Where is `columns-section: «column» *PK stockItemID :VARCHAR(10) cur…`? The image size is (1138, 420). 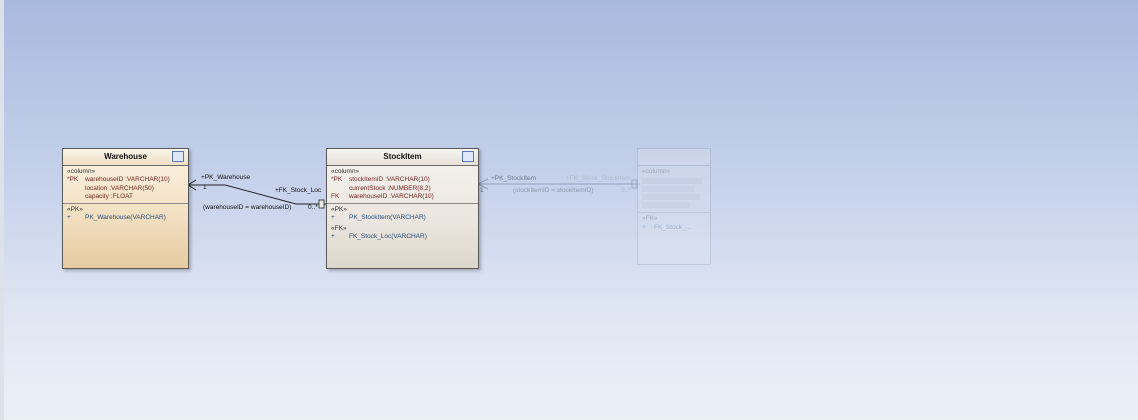
columns-section: «column» *PK stockItemID :VARCHAR(10) cur… is located at coordinates (402, 184).